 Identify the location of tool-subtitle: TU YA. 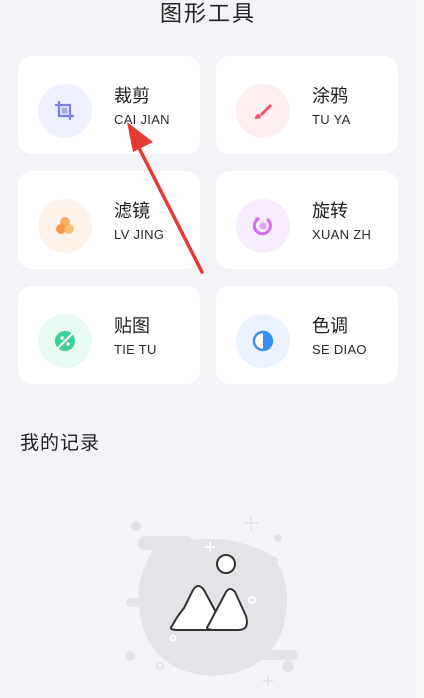
(331, 119).